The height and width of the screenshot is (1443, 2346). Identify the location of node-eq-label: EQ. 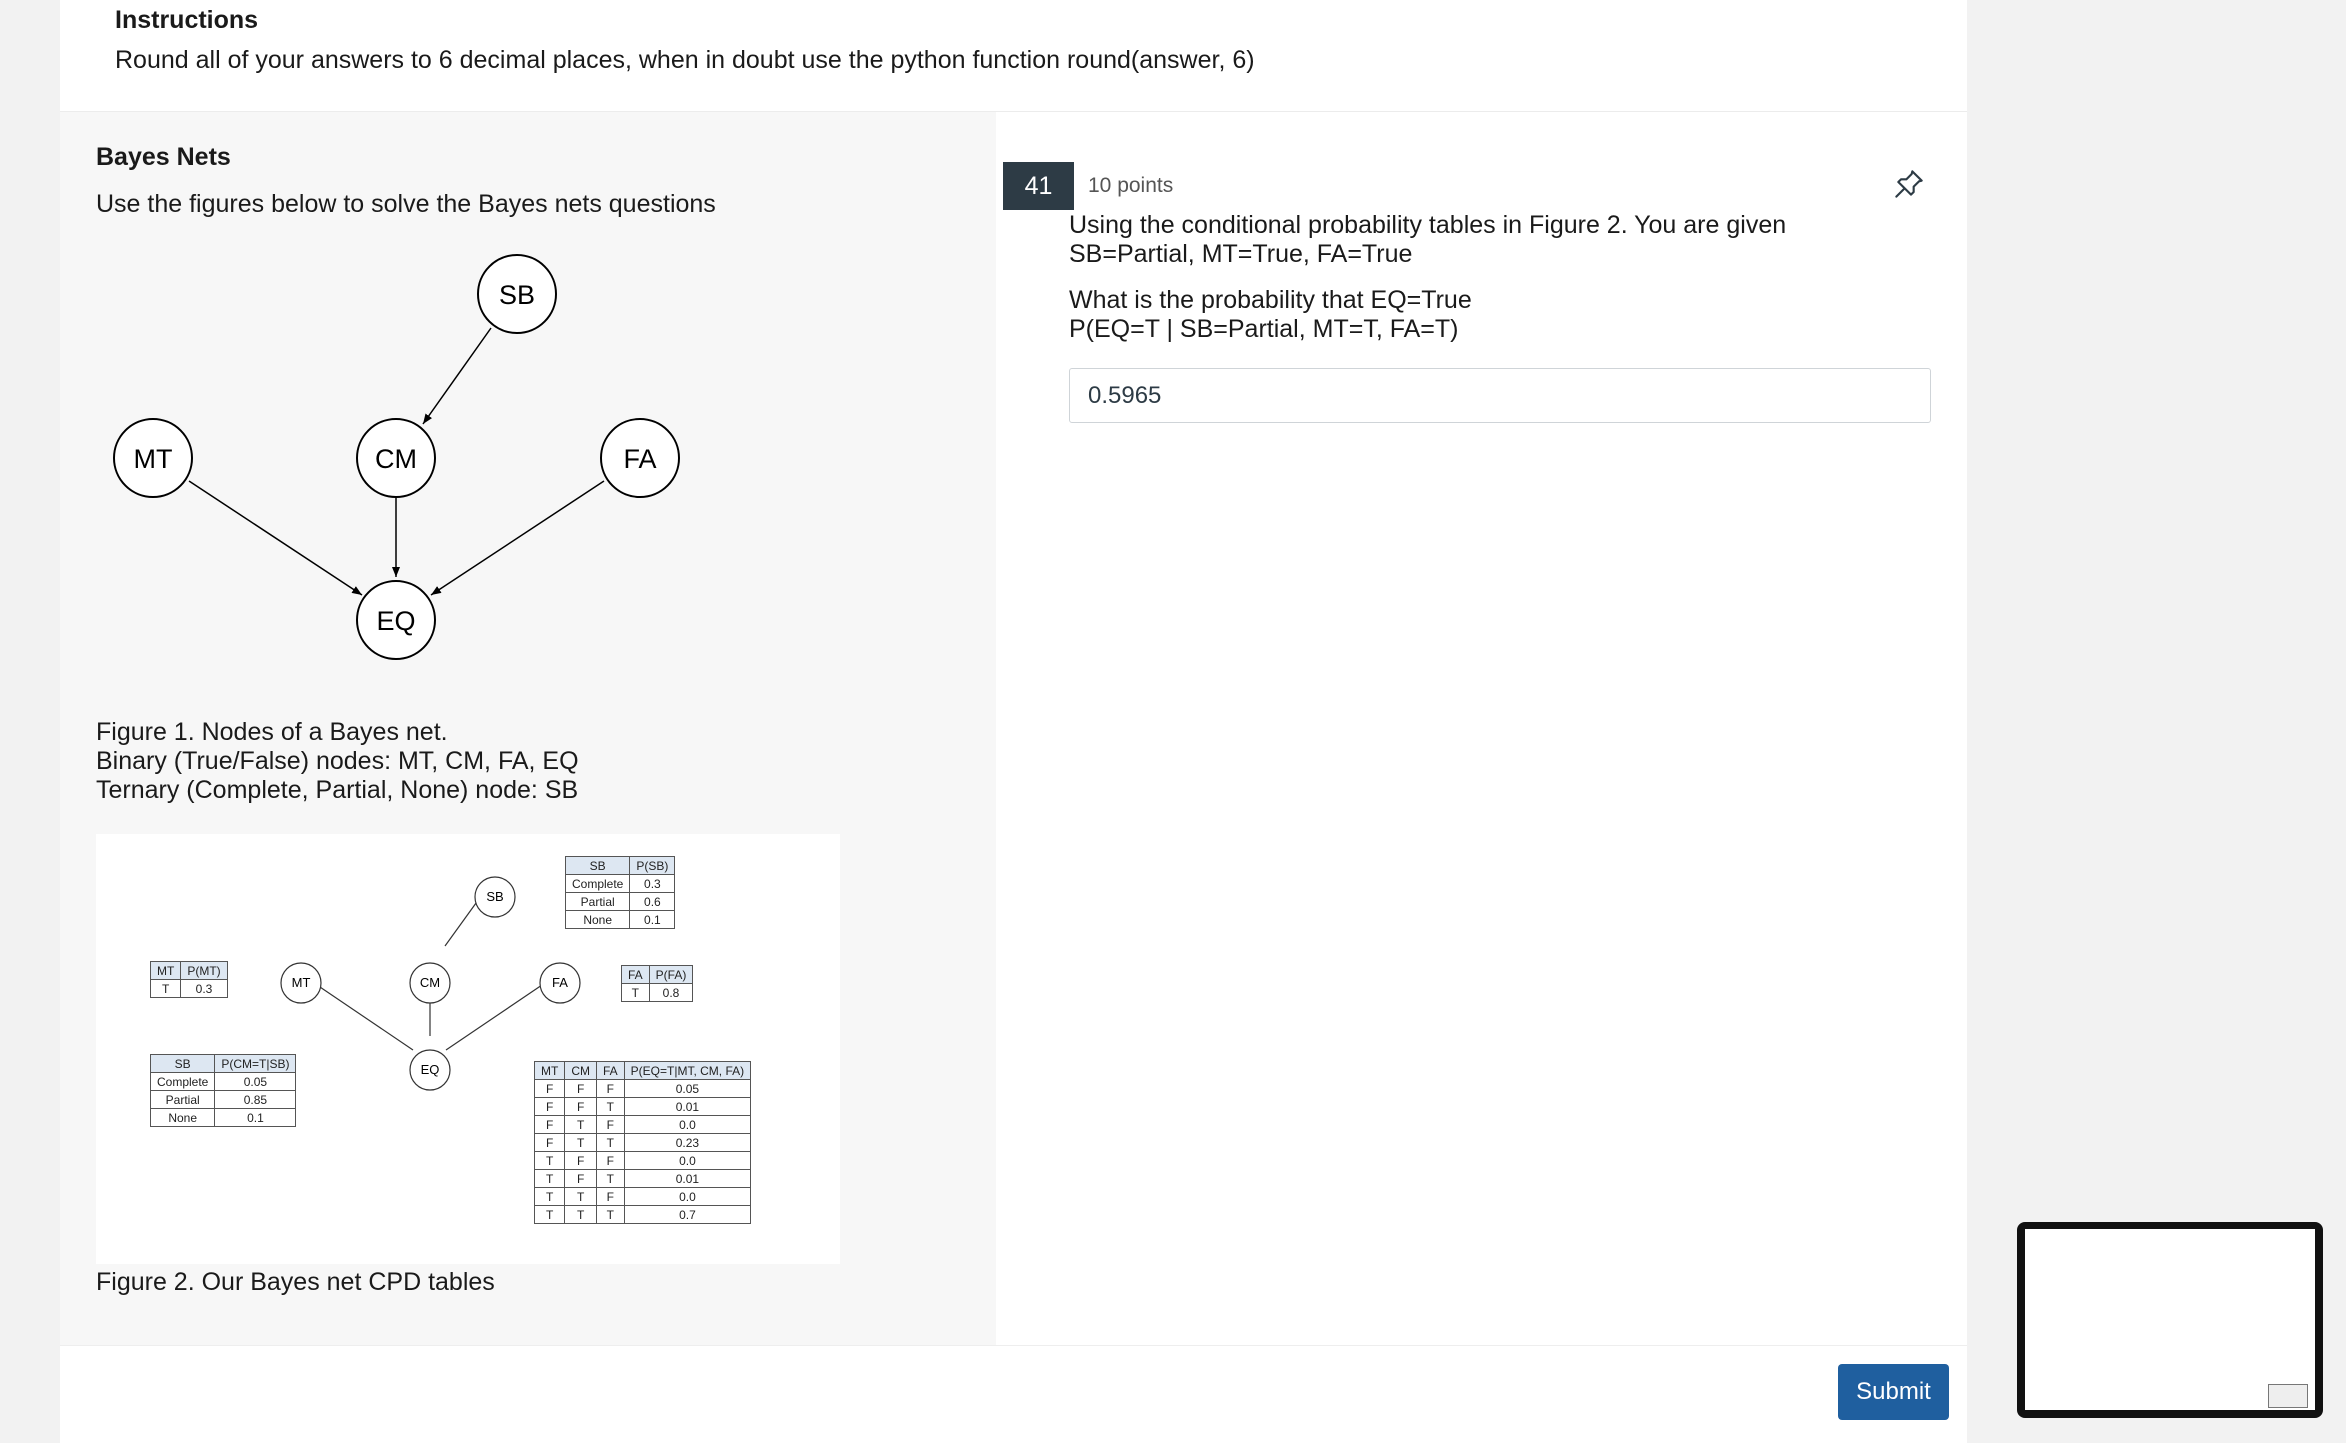
(395, 621).